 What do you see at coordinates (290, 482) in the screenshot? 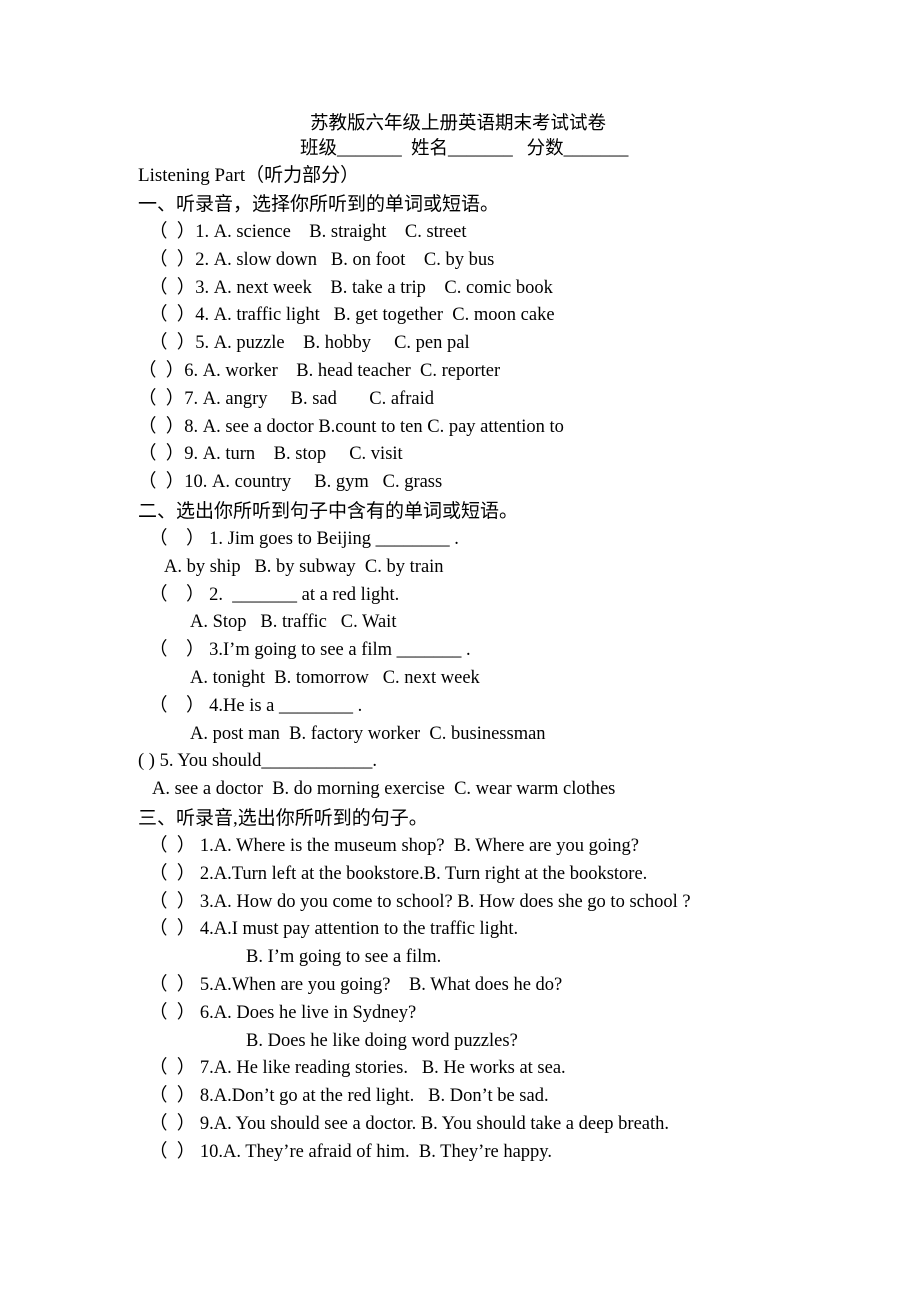
I see `question-item: （ ）10. A. country B. gym C. grass` at bounding box center [290, 482].